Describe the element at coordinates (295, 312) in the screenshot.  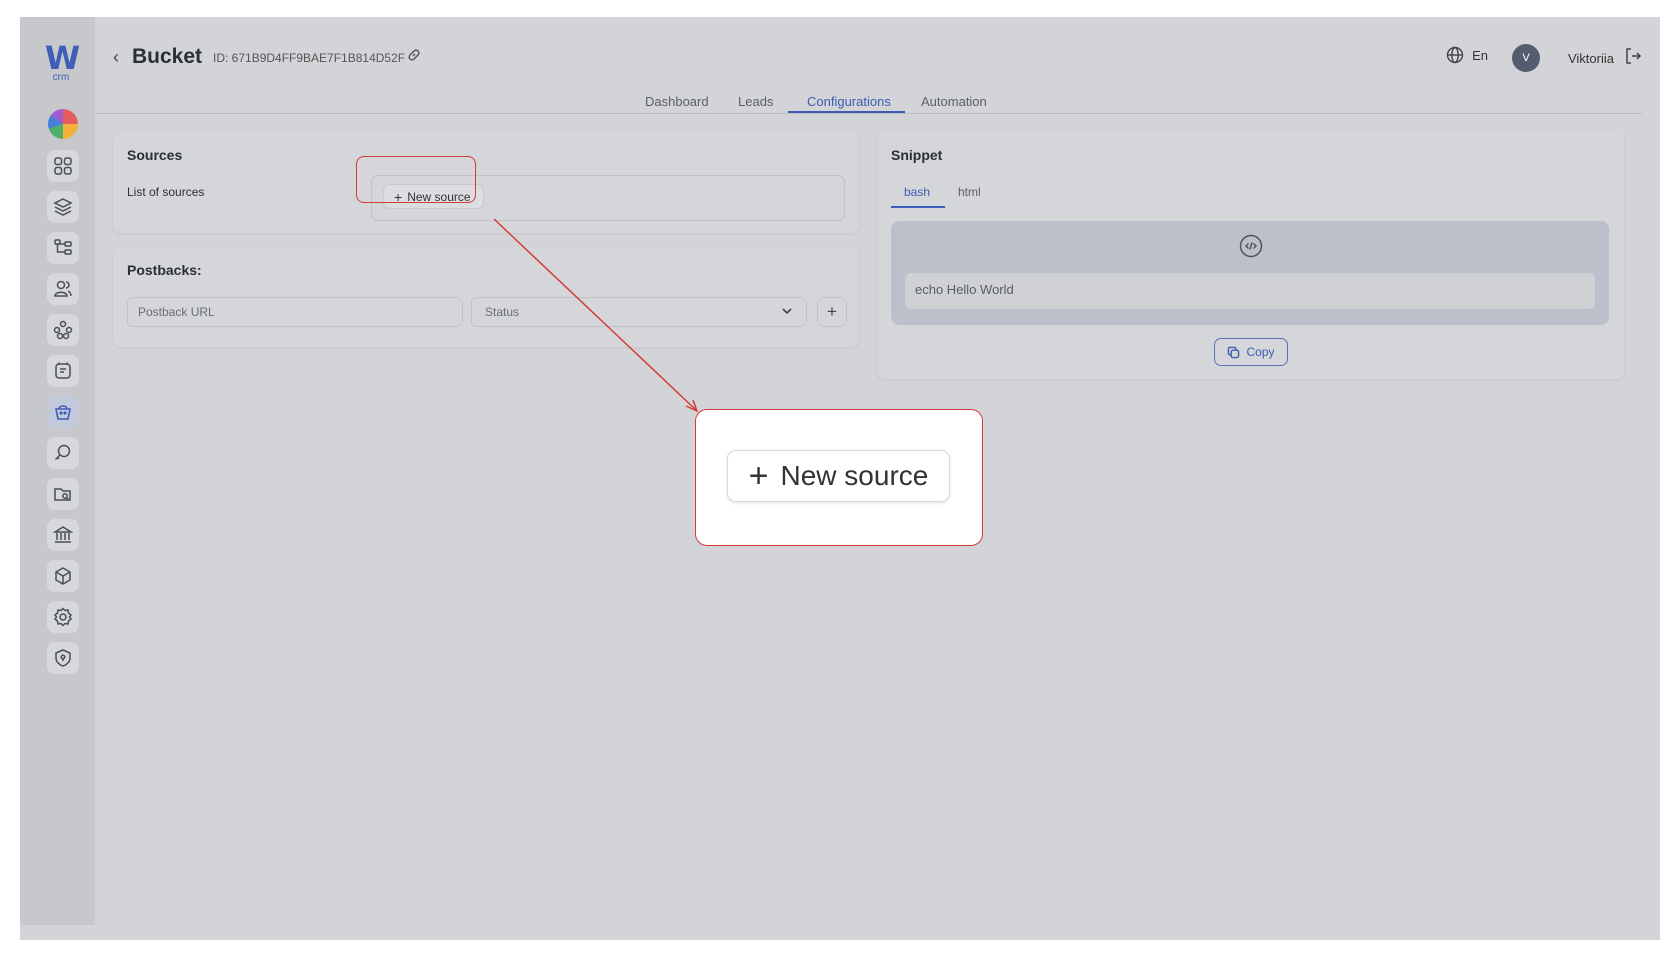
I see `postback-url-input: Postback URL` at that location.